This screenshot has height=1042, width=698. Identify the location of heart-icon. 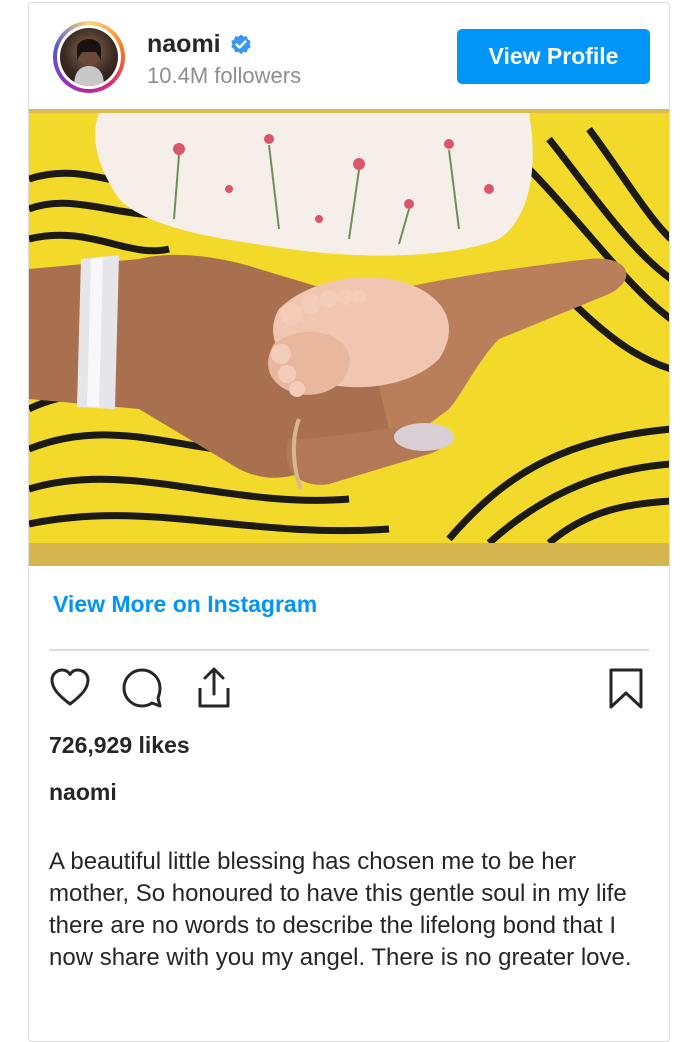
(70, 690).